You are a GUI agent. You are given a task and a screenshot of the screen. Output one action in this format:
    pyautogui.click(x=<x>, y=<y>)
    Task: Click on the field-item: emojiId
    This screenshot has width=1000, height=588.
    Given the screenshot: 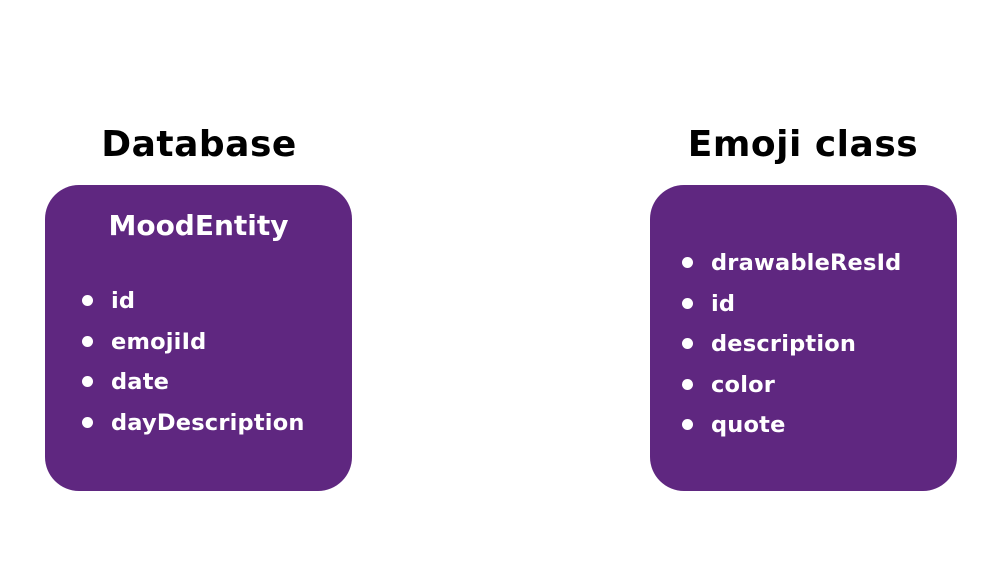 What is the action you would take?
    pyautogui.click(x=193, y=344)
    